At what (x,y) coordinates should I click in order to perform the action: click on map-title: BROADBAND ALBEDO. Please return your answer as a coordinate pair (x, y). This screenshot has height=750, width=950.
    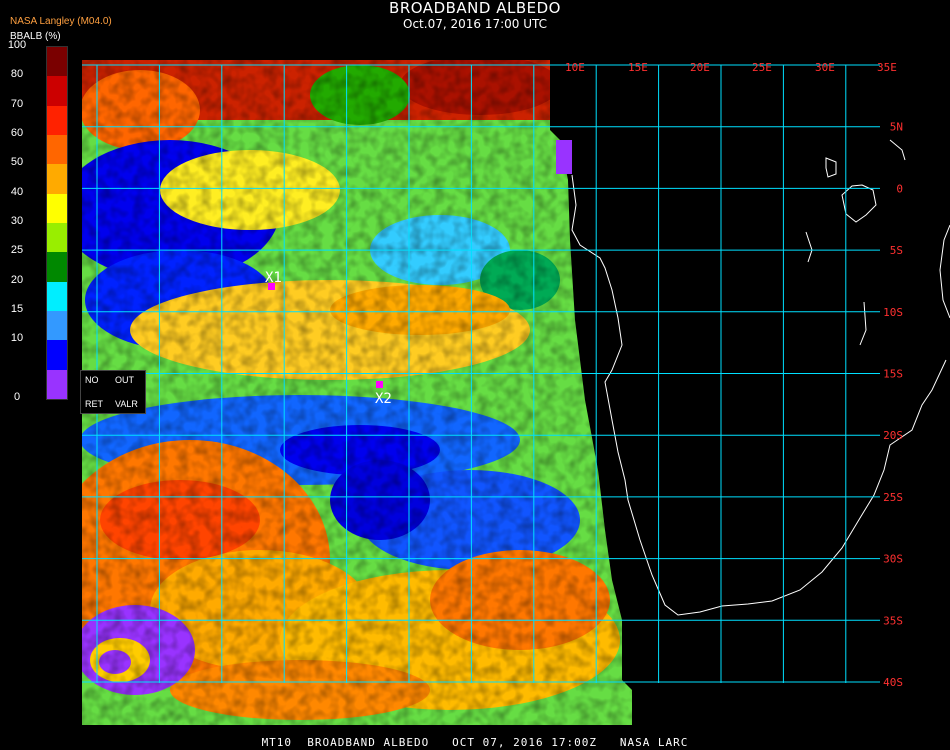
    Looking at the image, I should click on (475, 8).